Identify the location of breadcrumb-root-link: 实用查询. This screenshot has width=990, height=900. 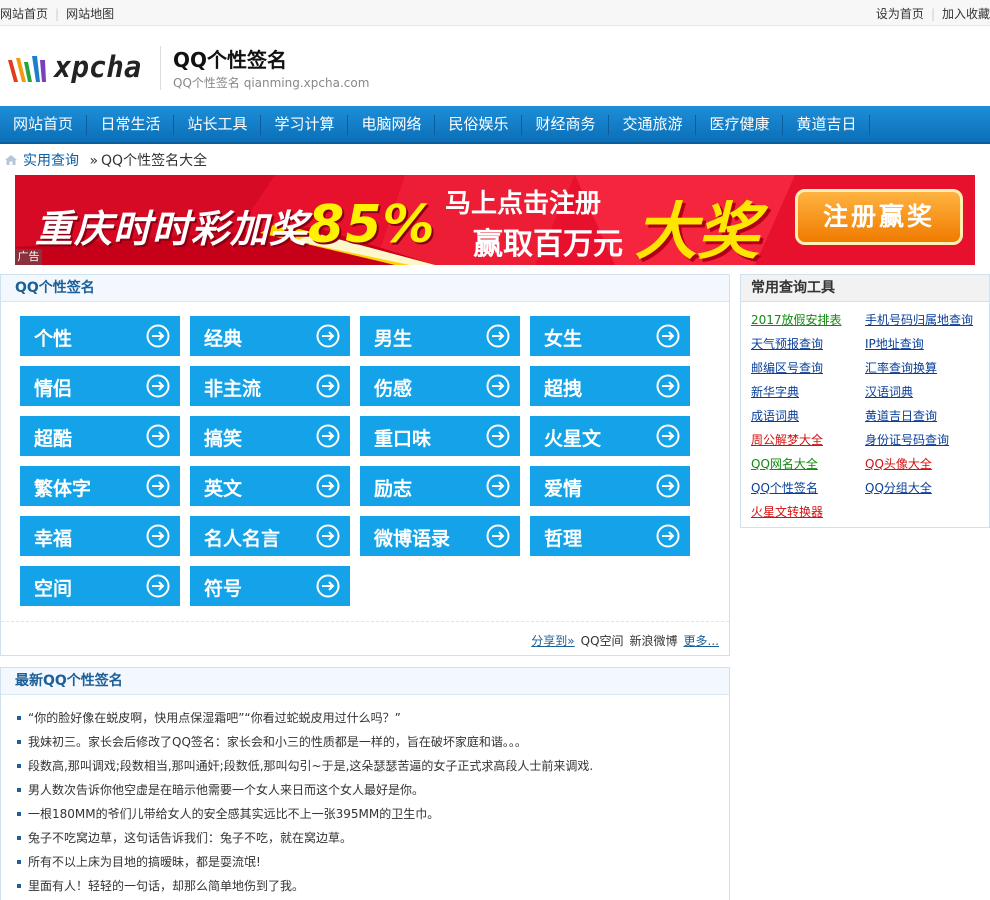
(51, 161).